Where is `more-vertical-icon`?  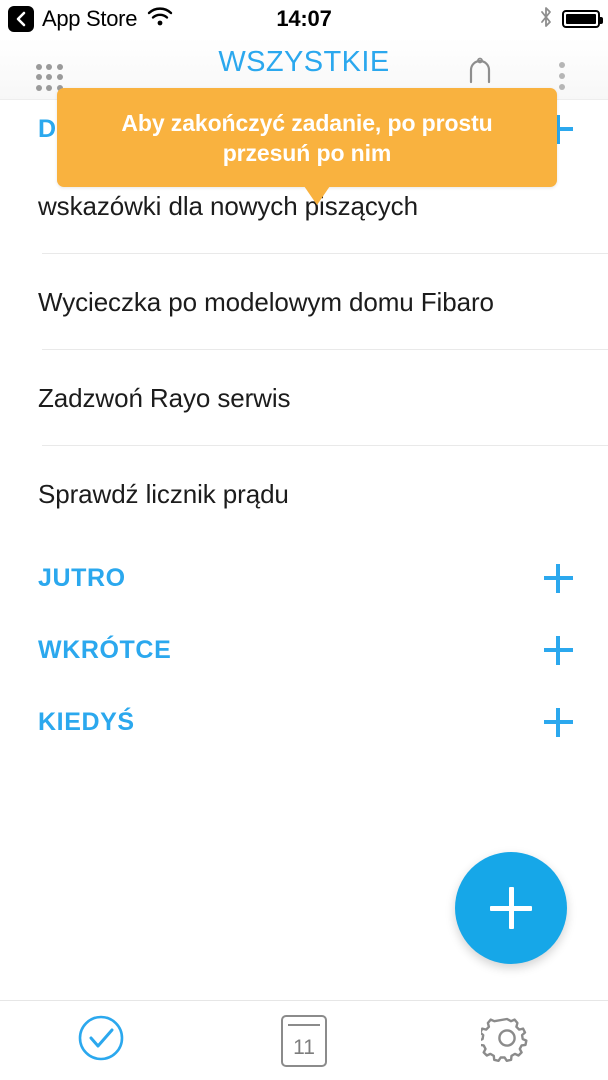 more-vertical-icon is located at coordinates (562, 77).